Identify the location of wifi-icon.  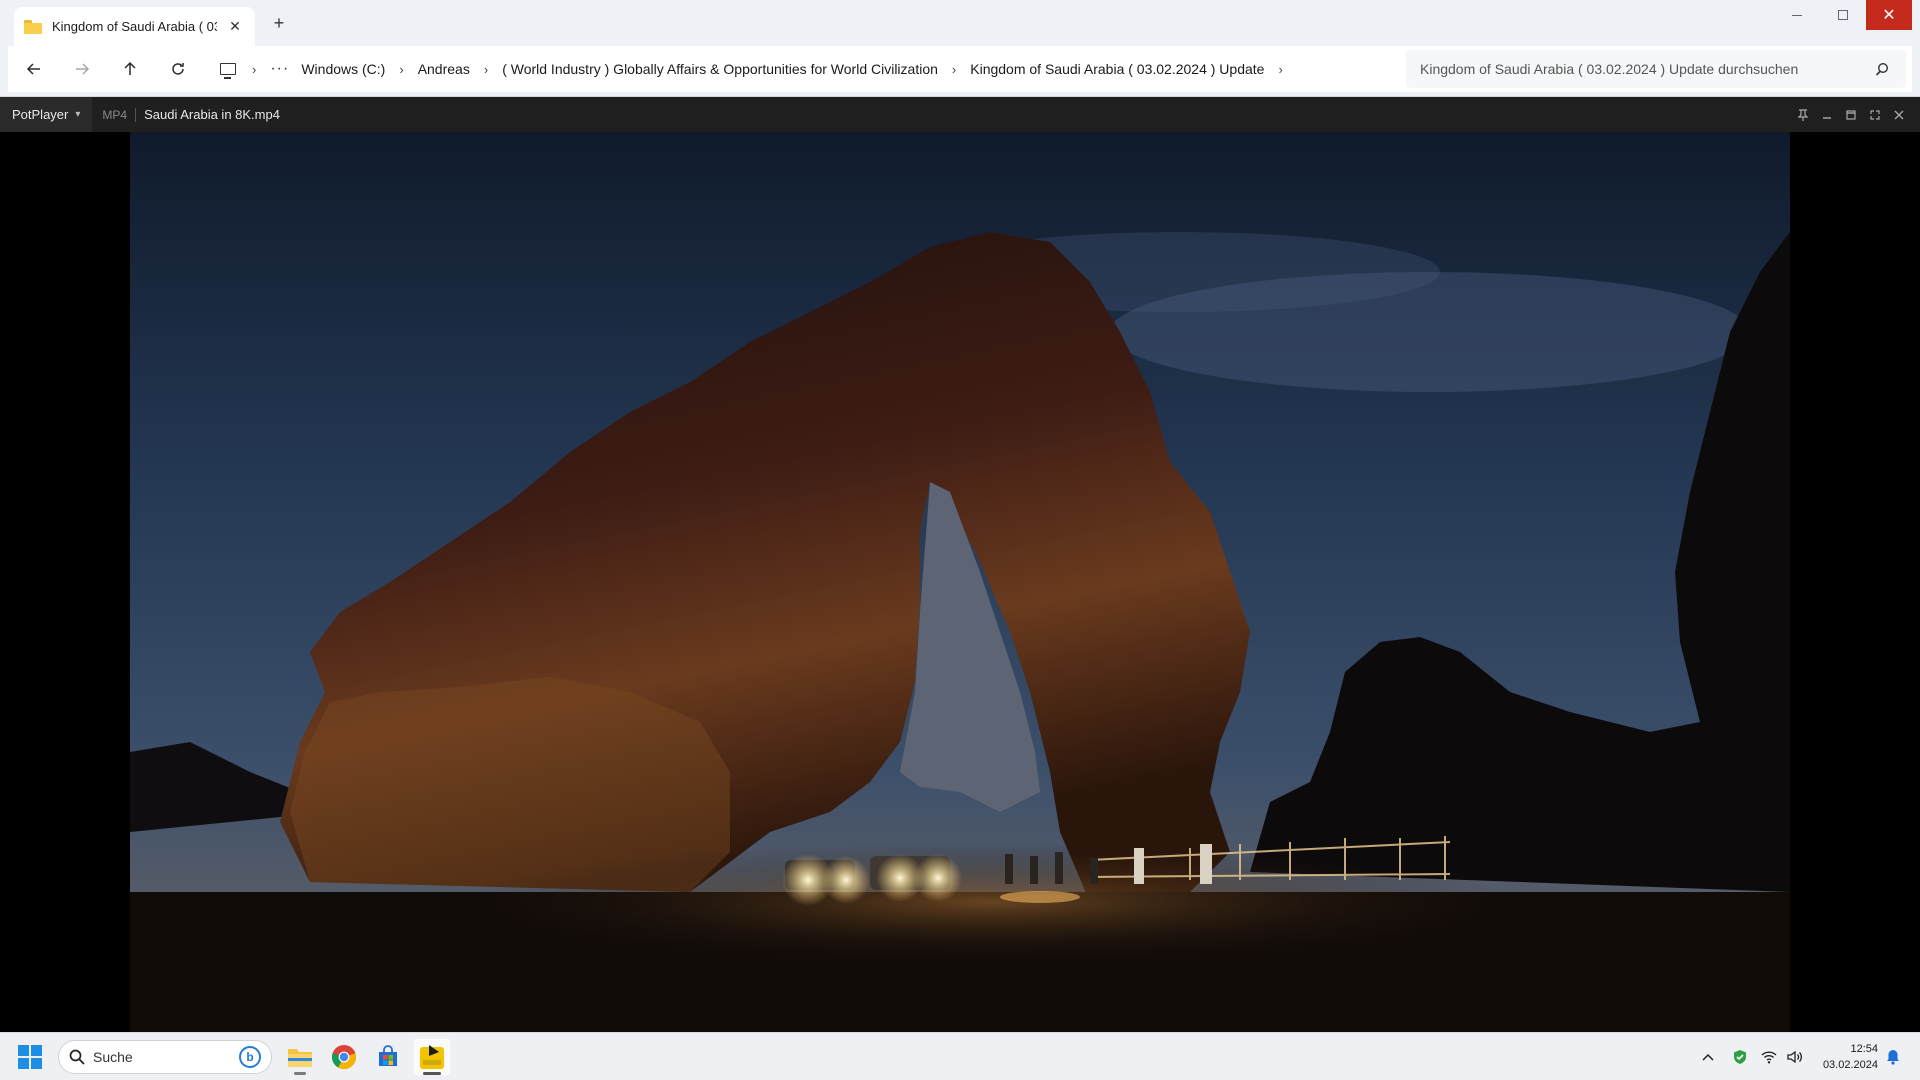
(1769, 1057).